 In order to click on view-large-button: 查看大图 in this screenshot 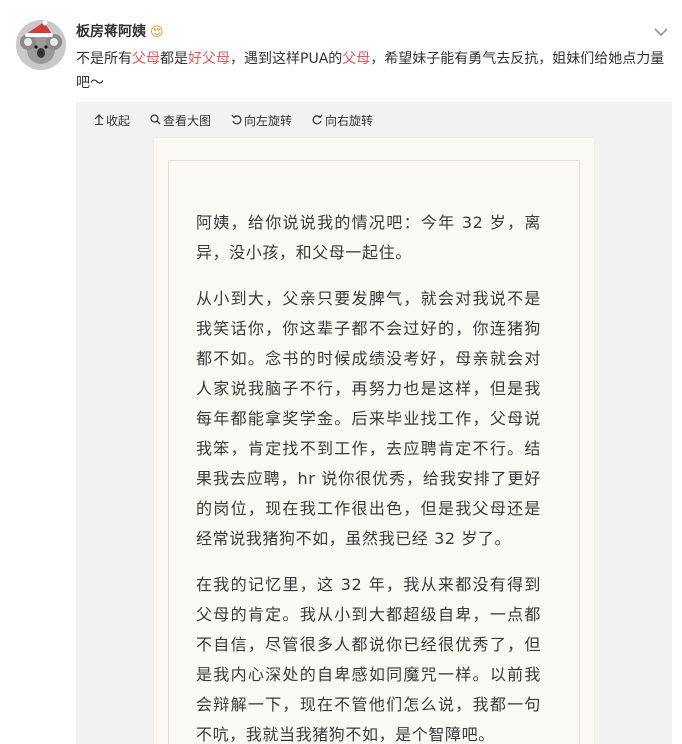, I will do `click(180, 120)`.